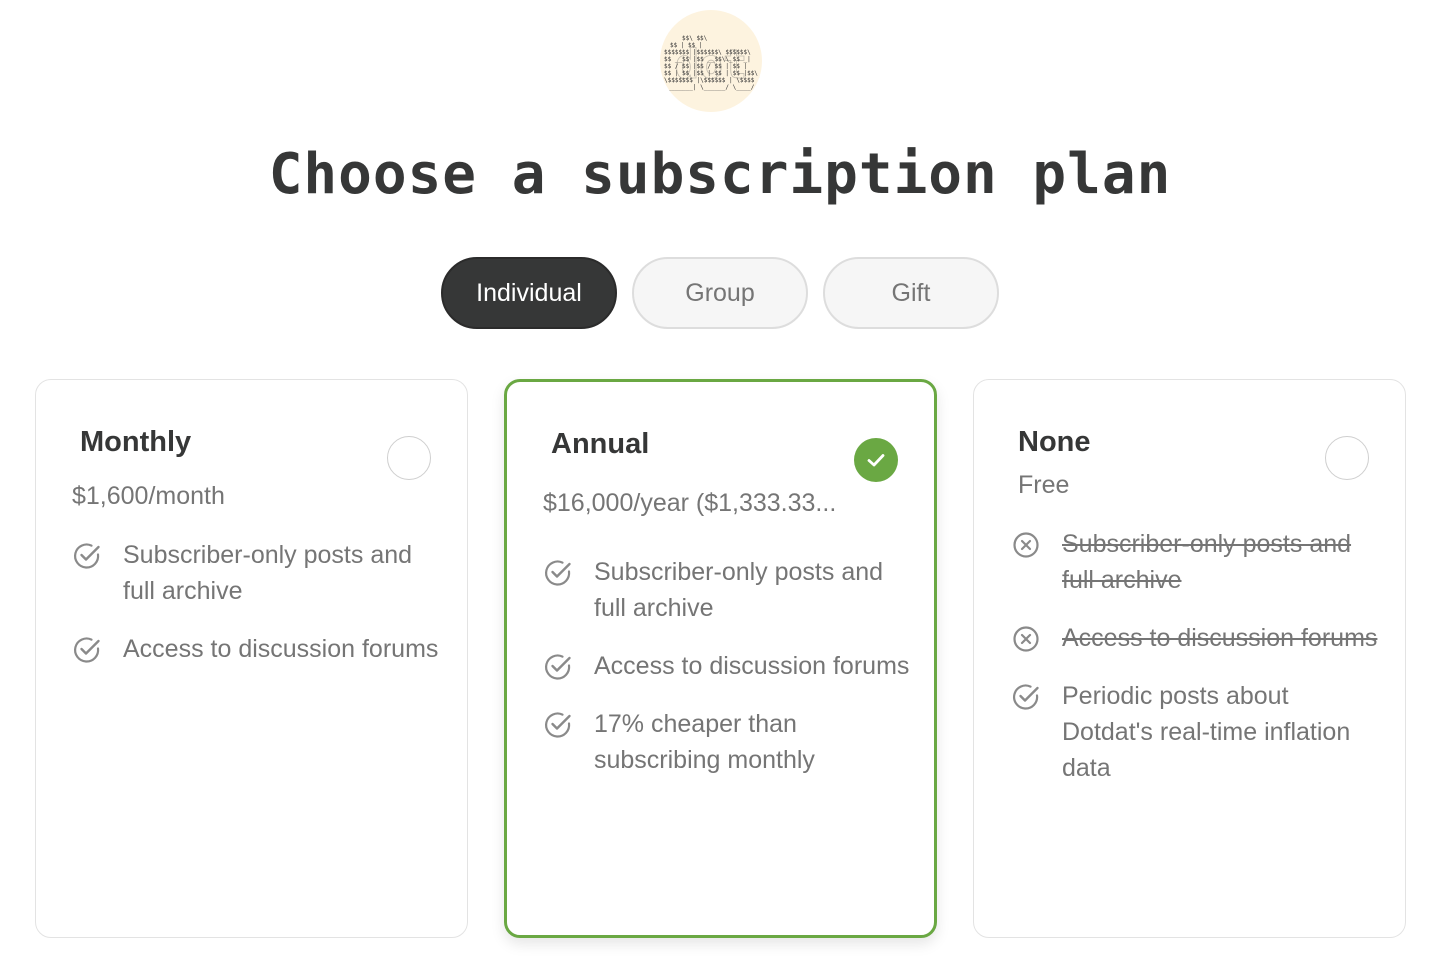 The height and width of the screenshot is (969, 1456). I want to click on plan-name: Monthly, so click(136, 442).